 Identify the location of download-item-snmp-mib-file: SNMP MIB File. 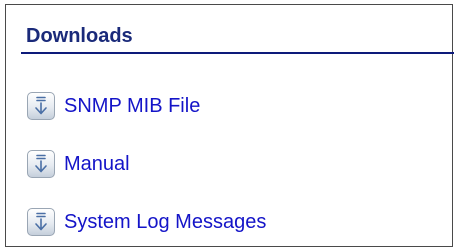
(113, 106).